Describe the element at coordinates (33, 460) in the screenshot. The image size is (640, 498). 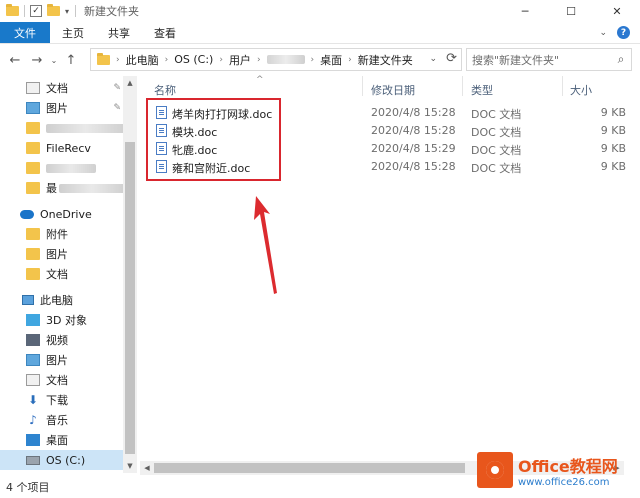
I see `drive-icon` at that location.